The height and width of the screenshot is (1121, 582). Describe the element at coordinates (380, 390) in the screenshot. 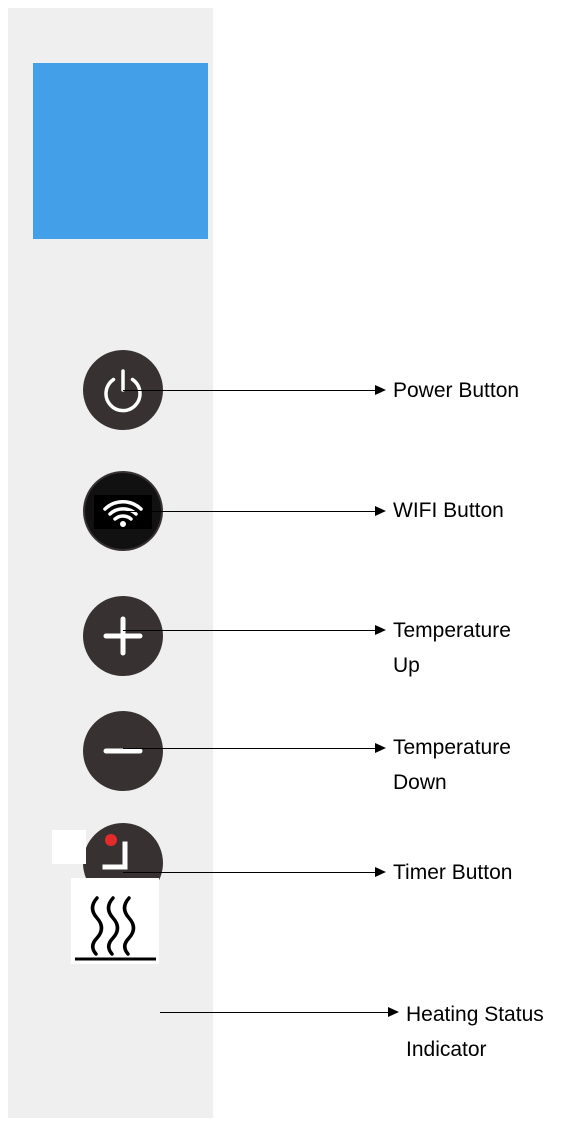

I see `power-arrowhead` at that location.